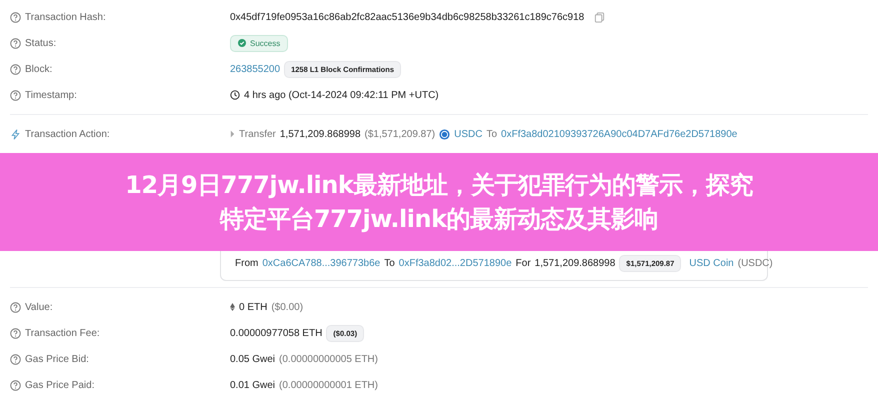 This screenshot has width=878, height=400. I want to click on value-text: 0 ETH, so click(253, 307).